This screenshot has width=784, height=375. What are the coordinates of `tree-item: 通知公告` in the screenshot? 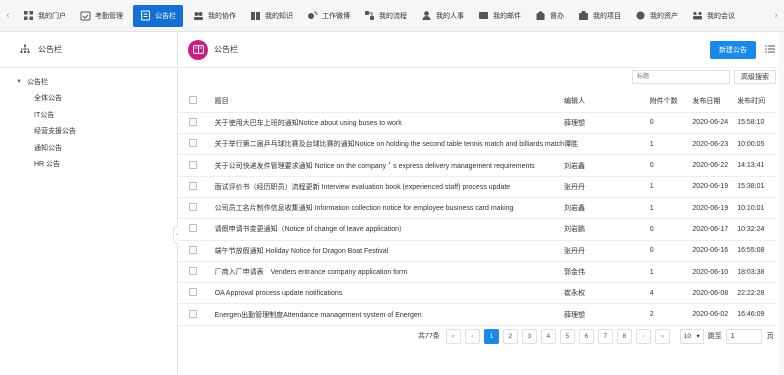 It's located at (88, 148).